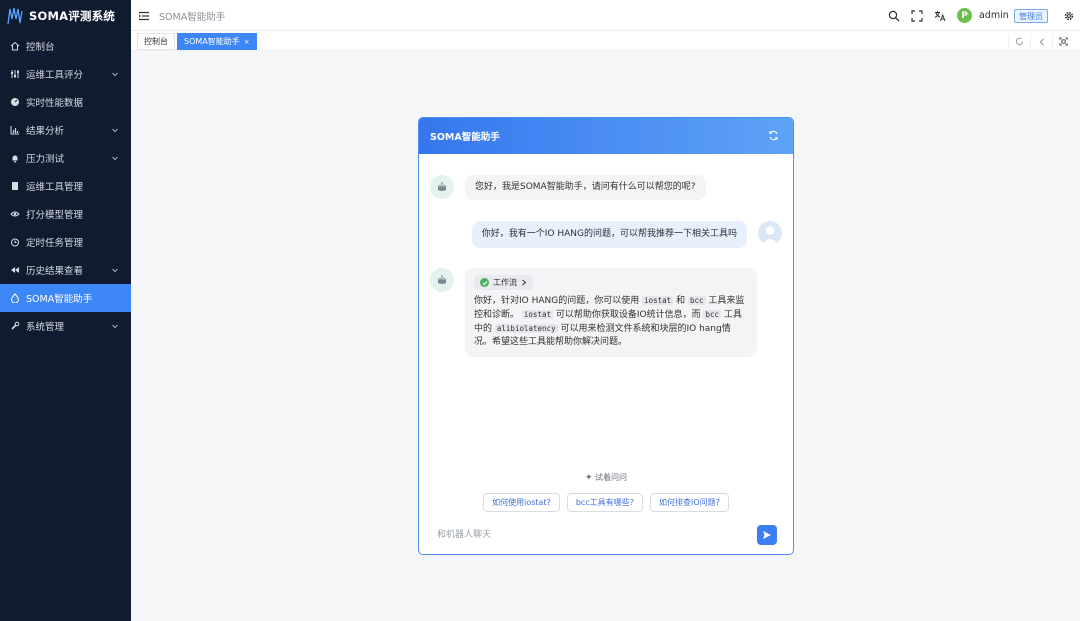 The image size is (1080, 621). I want to click on sidebar-item-tool-scoring: 运维工具评分, so click(65, 74).